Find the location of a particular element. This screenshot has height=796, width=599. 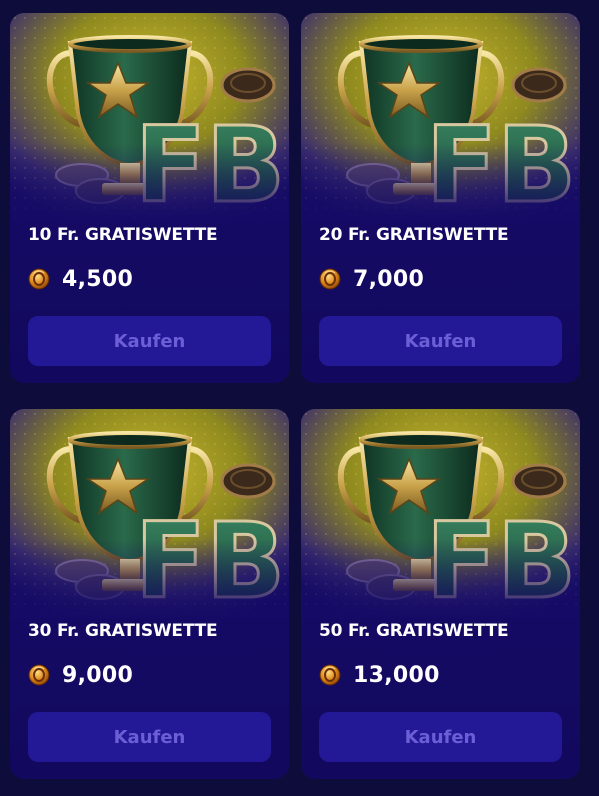

card-title: 30 Fr. GRATISWETTE is located at coordinates (123, 631).